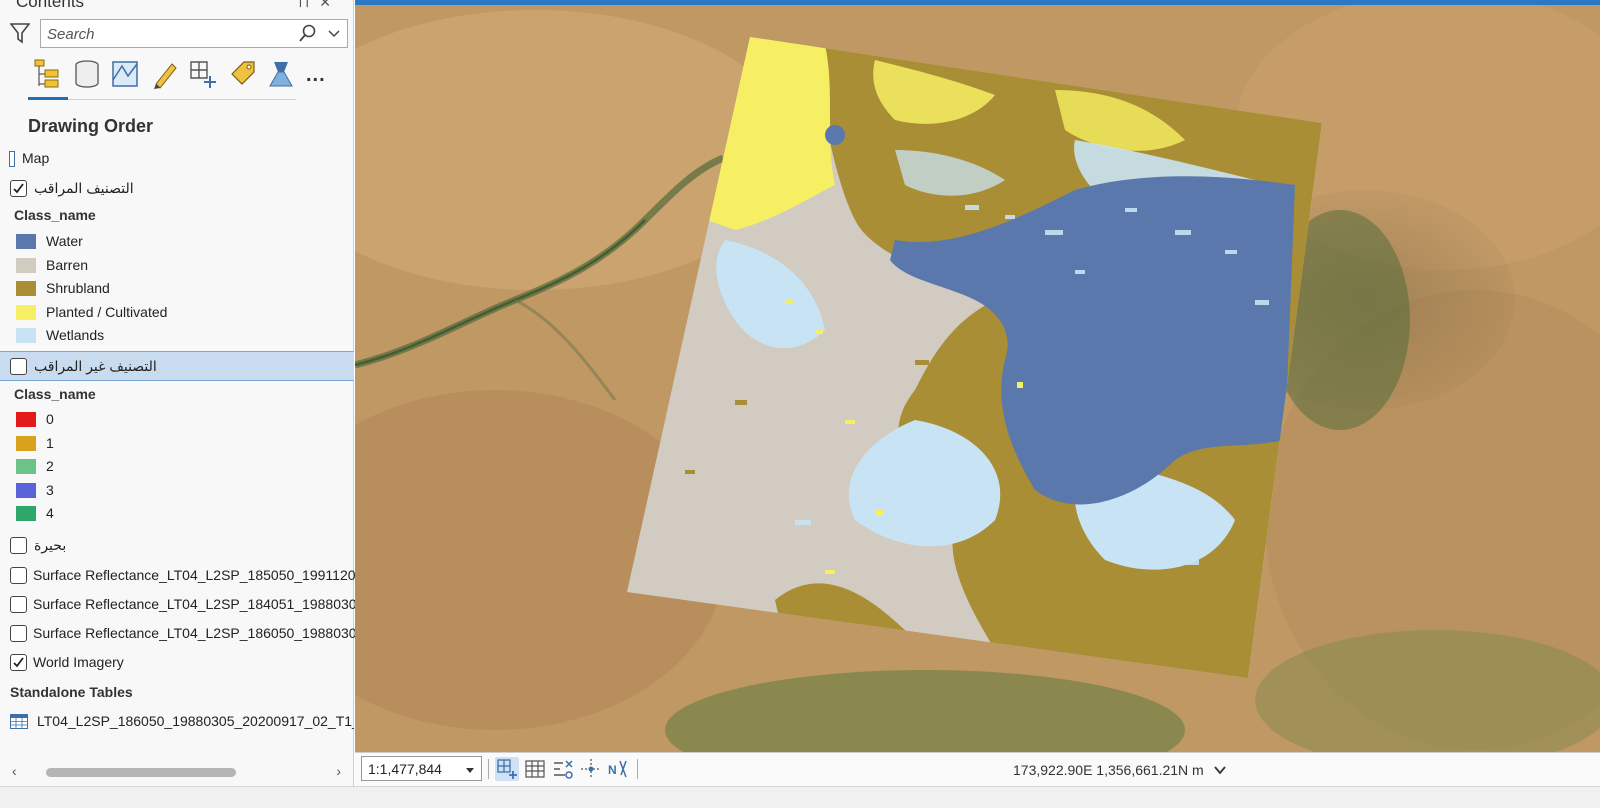  What do you see at coordinates (308, 34) in the screenshot?
I see `search-icon` at bounding box center [308, 34].